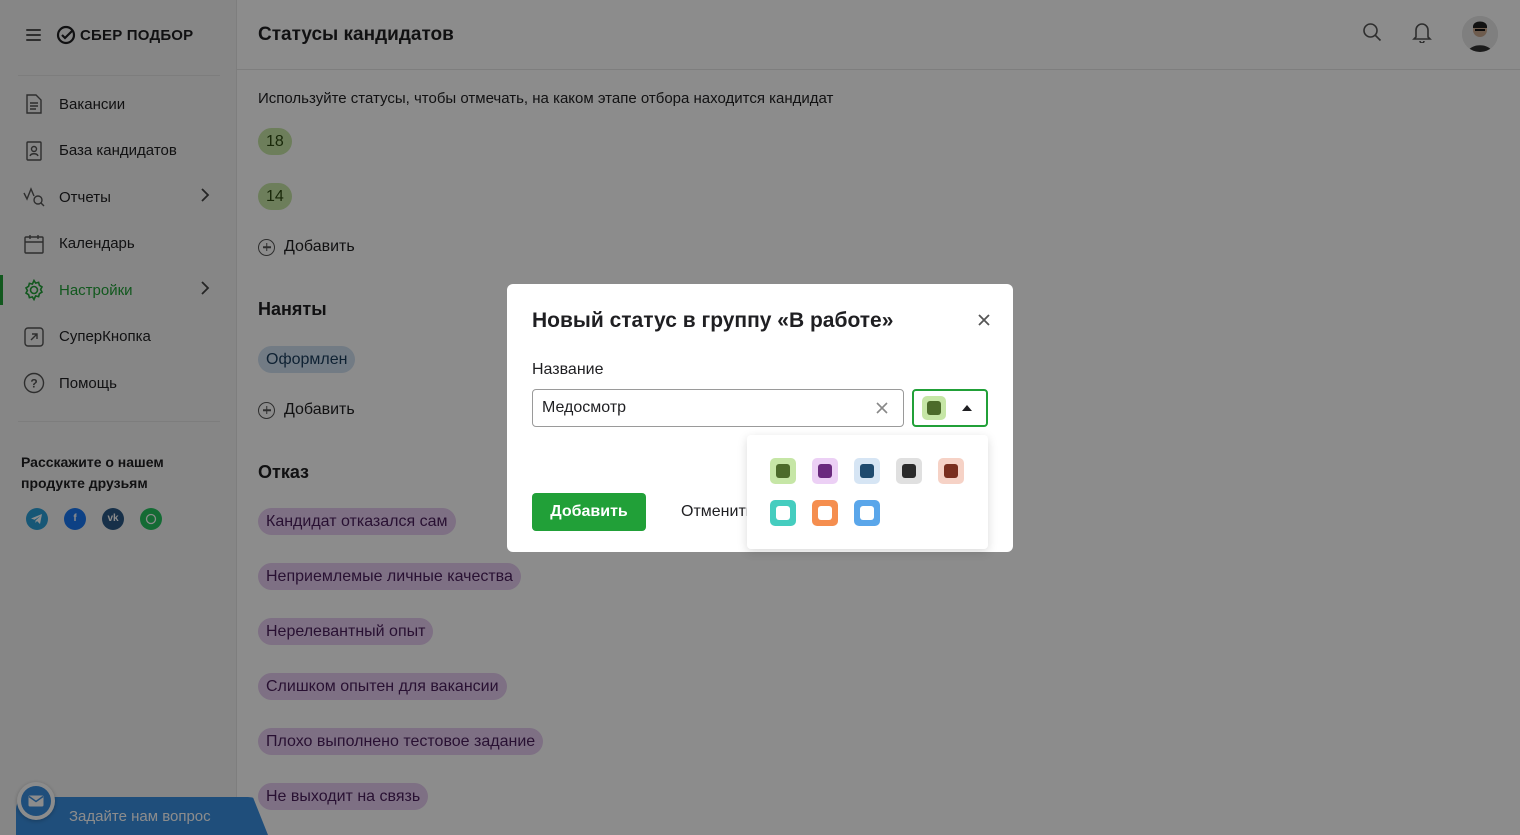 This screenshot has width=1520, height=835. What do you see at coordinates (967, 408) in the screenshot?
I see `caret-up-icon` at bounding box center [967, 408].